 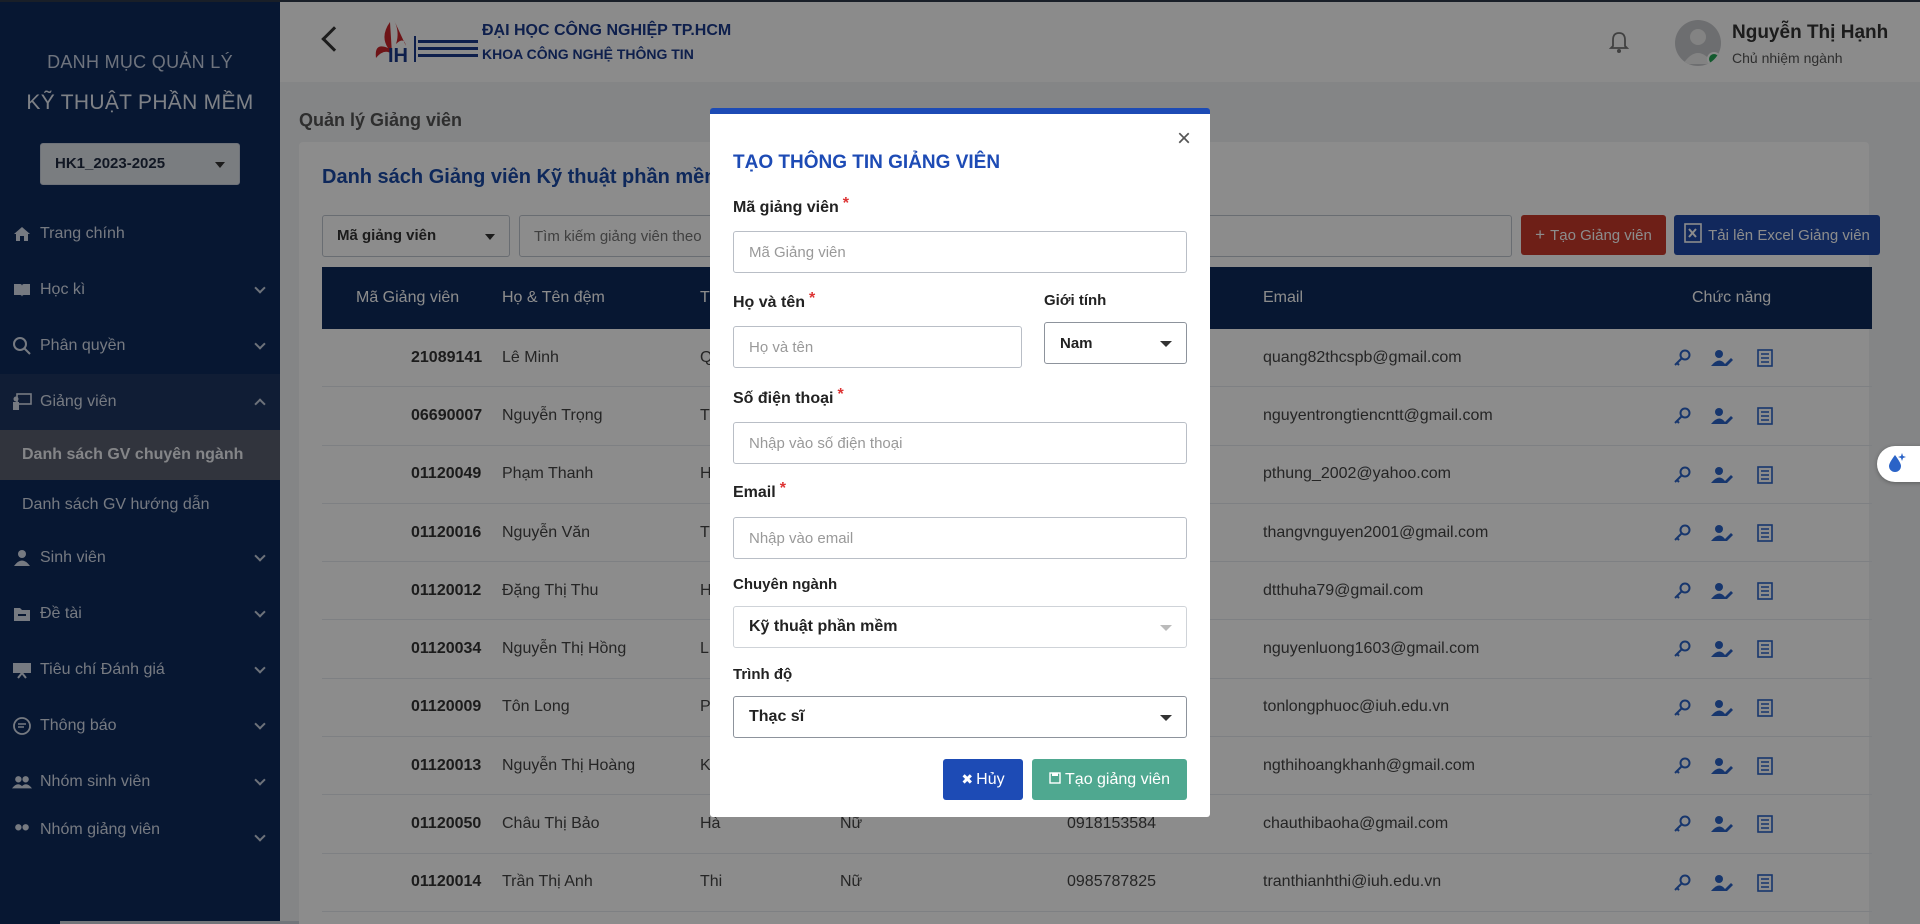 I want to click on floating-widget-button, so click(x=1898, y=464).